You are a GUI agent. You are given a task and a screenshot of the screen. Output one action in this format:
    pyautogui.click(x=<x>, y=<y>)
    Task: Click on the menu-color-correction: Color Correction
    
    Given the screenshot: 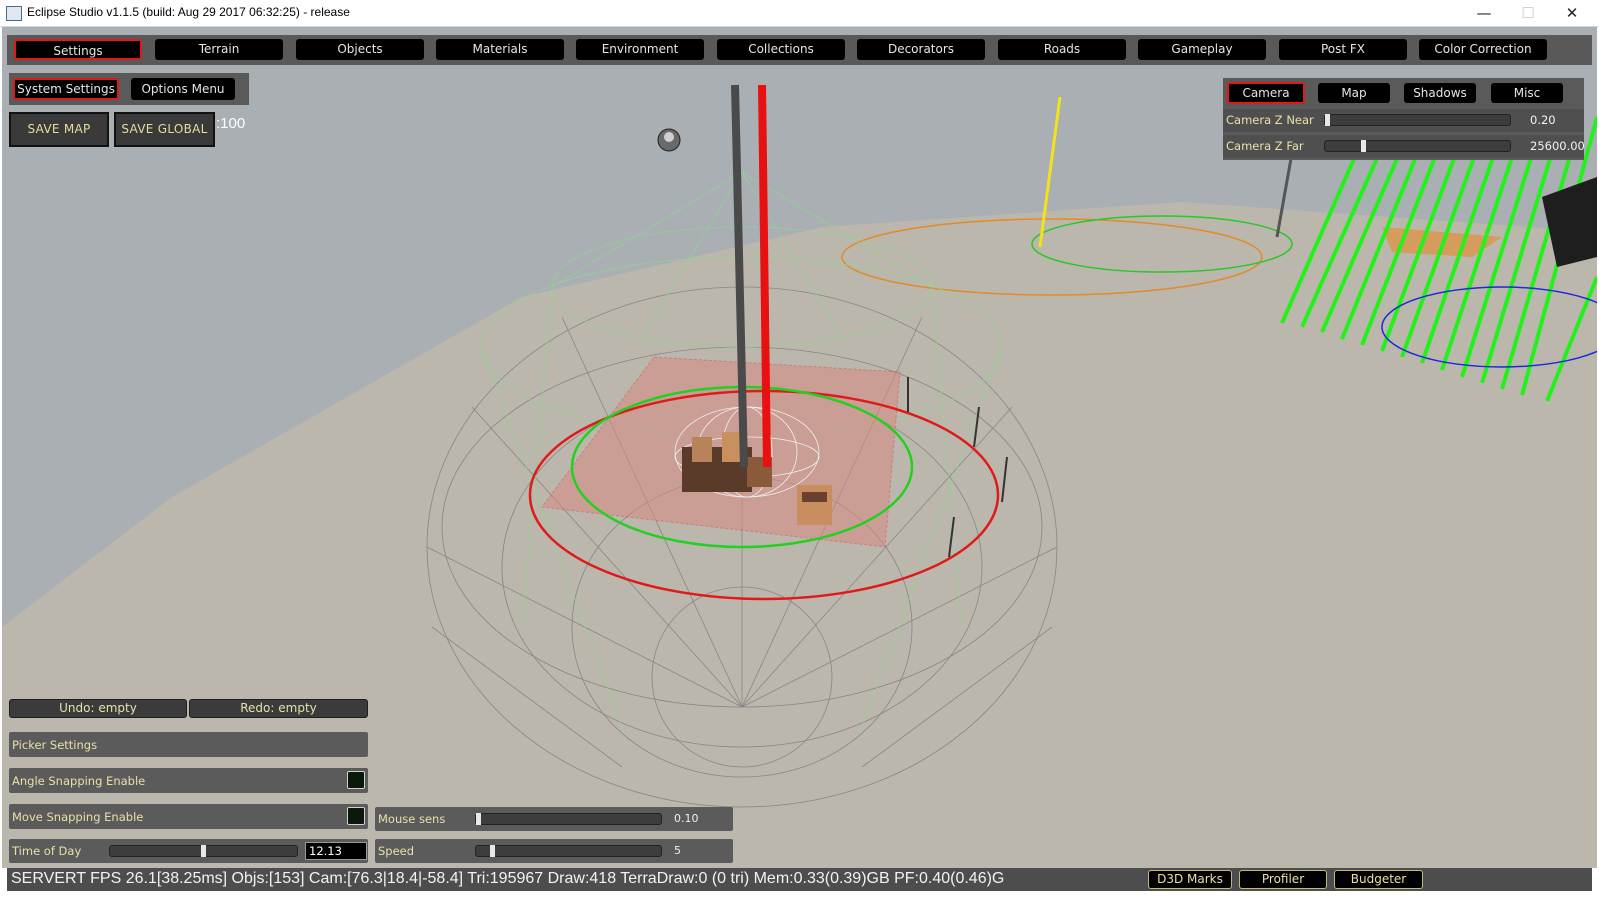 What is the action you would take?
    pyautogui.click(x=1483, y=49)
    